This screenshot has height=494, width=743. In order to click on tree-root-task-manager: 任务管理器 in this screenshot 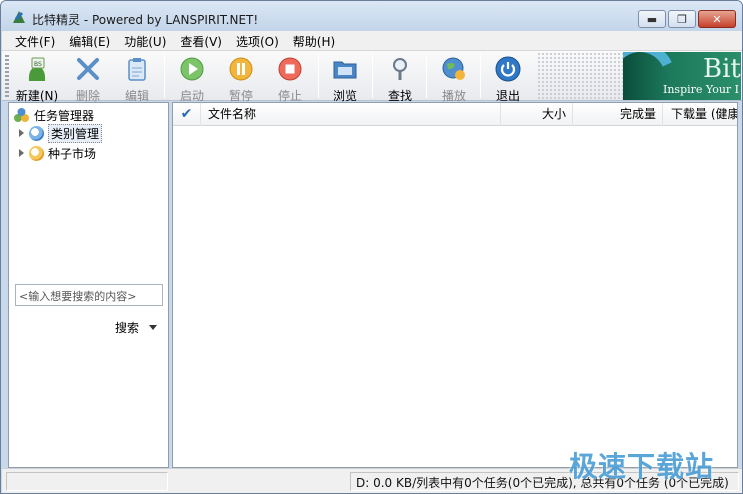, I will do `click(53, 115)`.